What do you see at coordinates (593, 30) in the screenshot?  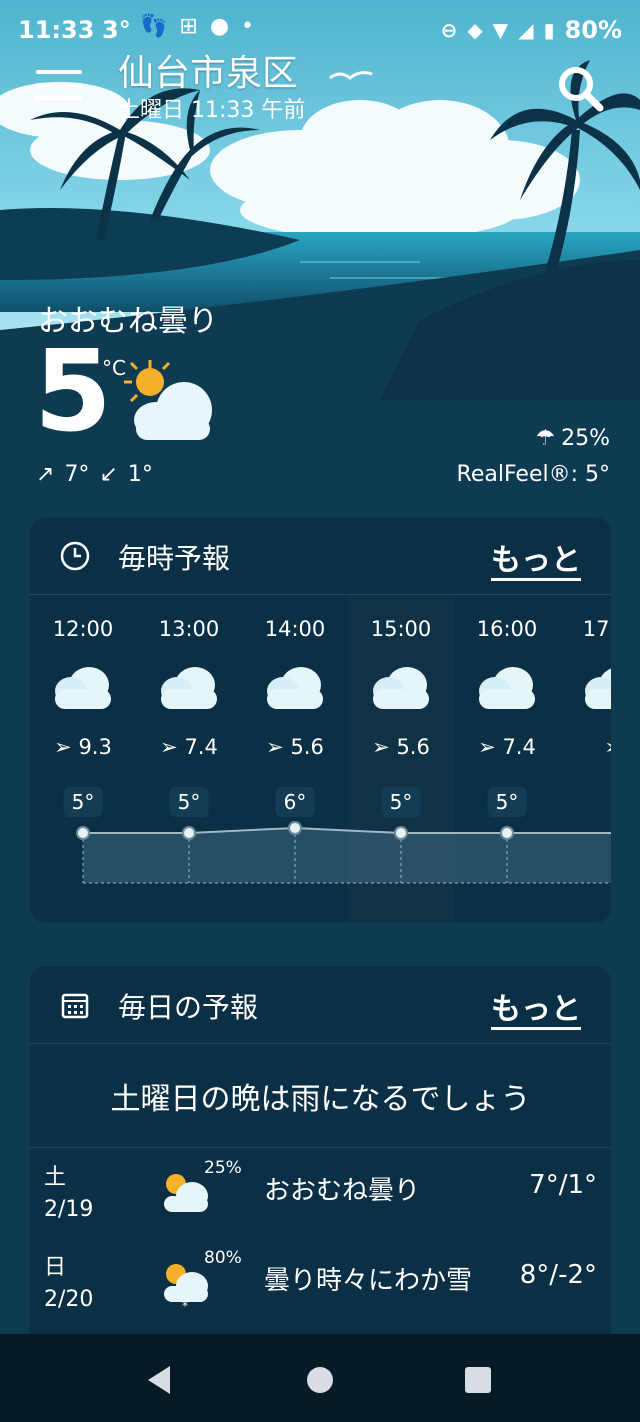 I see `battery-percent: 80%` at bounding box center [593, 30].